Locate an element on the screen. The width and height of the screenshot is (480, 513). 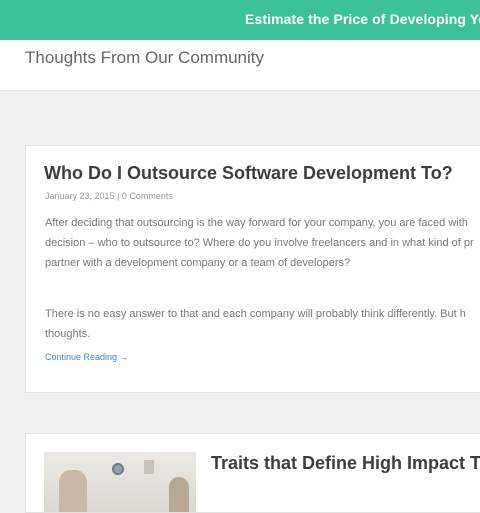
post-meta: January 23, 2015 | 0 Comments is located at coordinates (109, 196).